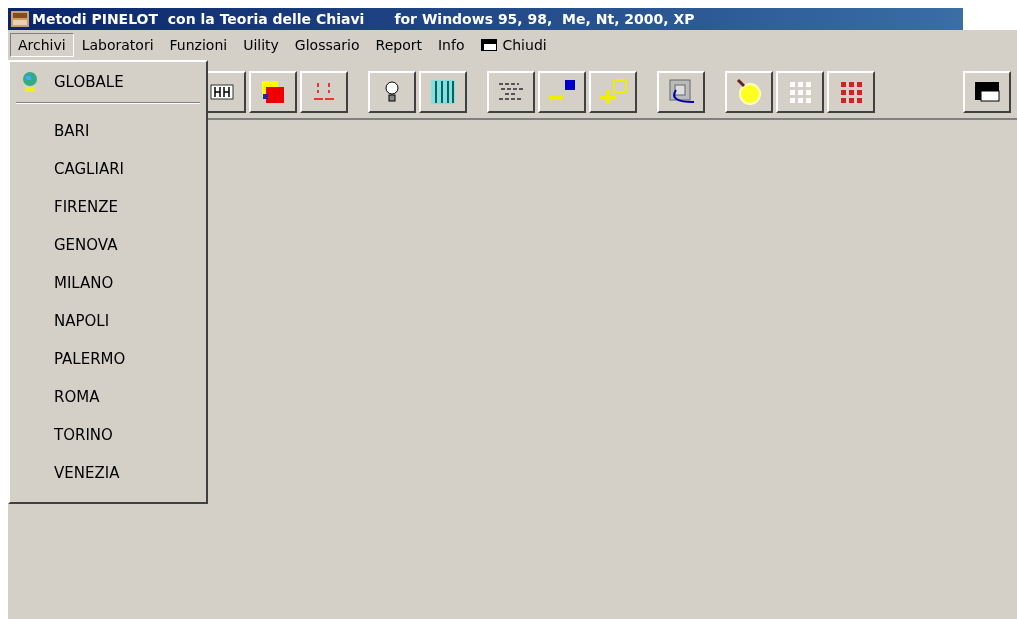 This screenshot has width=1017, height=619. What do you see at coordinates (108, 169) in the screenshot?
I see `menu-item: CAGLIARI` at bounding box center [108, 169].